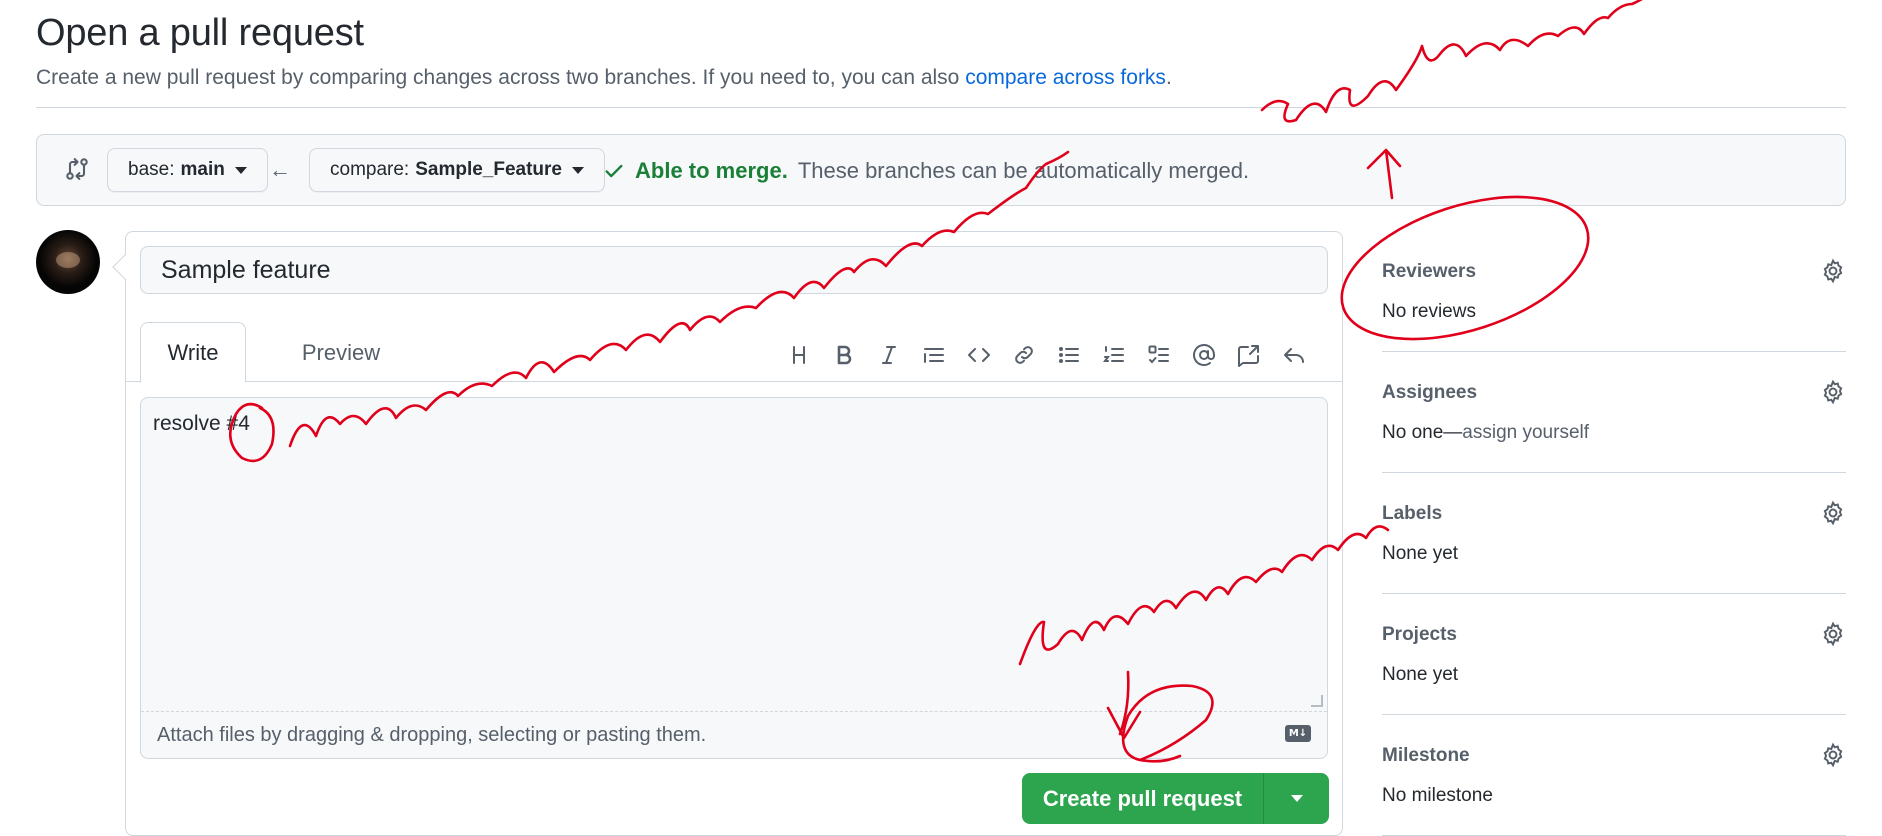  Describe the element at coordinates (1293, 355) in the screenshot. I see `reply-icon` at that location.